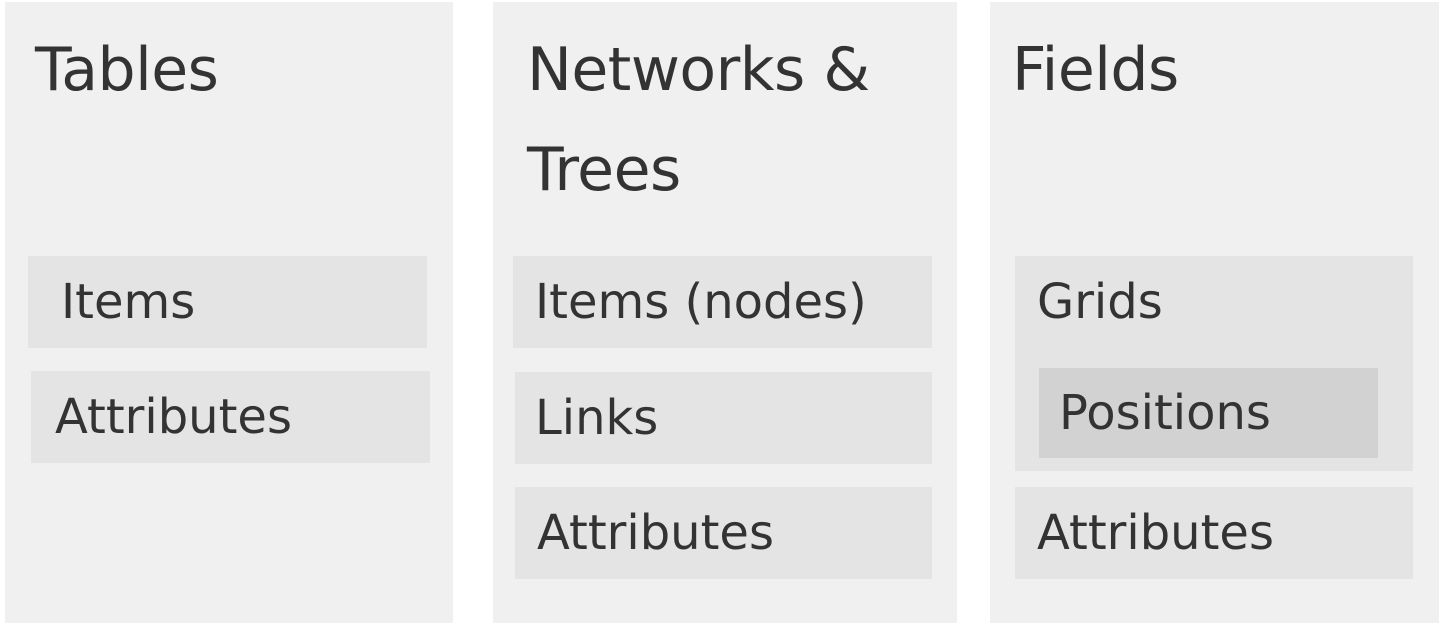  Describe the element at coordinates (1100, 302) in the screenshot. I see `fields-grids-label: Grids` at that location.